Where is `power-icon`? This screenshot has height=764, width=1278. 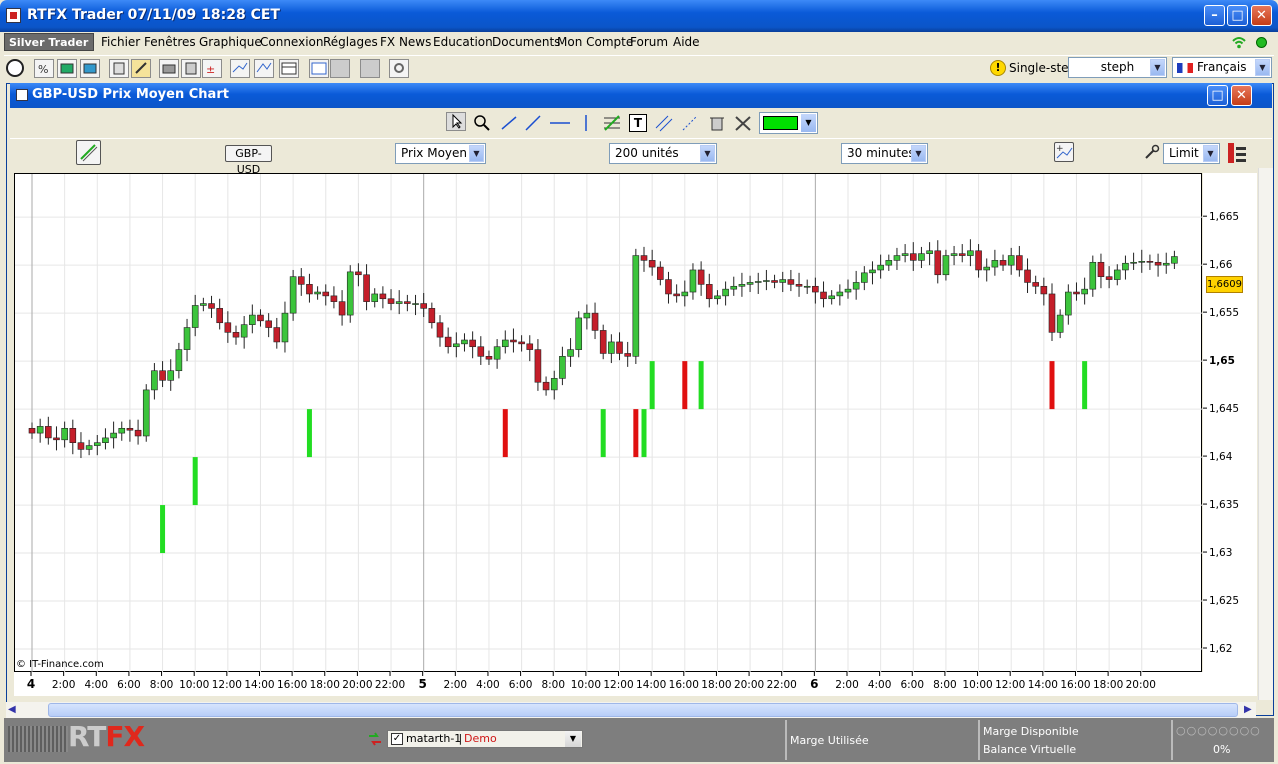 power-icon is located at coordinates (15, 68).